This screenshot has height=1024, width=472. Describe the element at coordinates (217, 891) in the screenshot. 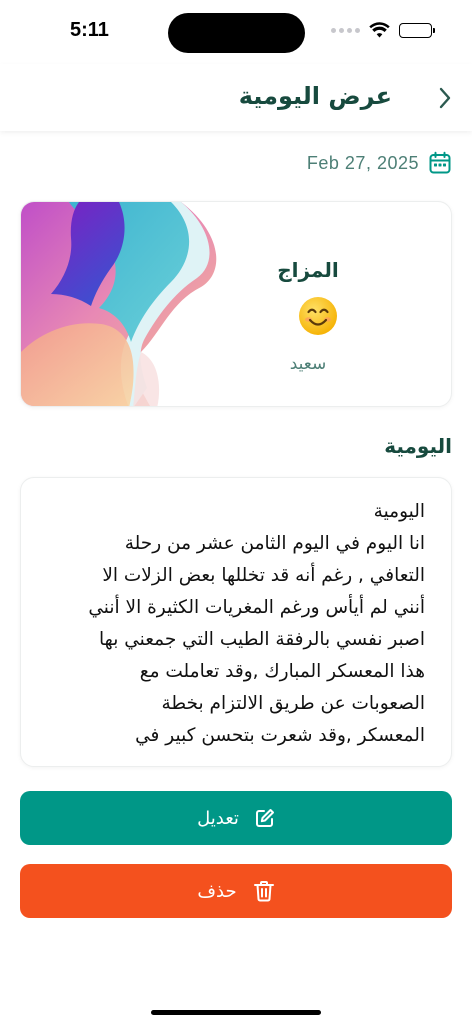

I see `delete-button-label: حذف` at that location.